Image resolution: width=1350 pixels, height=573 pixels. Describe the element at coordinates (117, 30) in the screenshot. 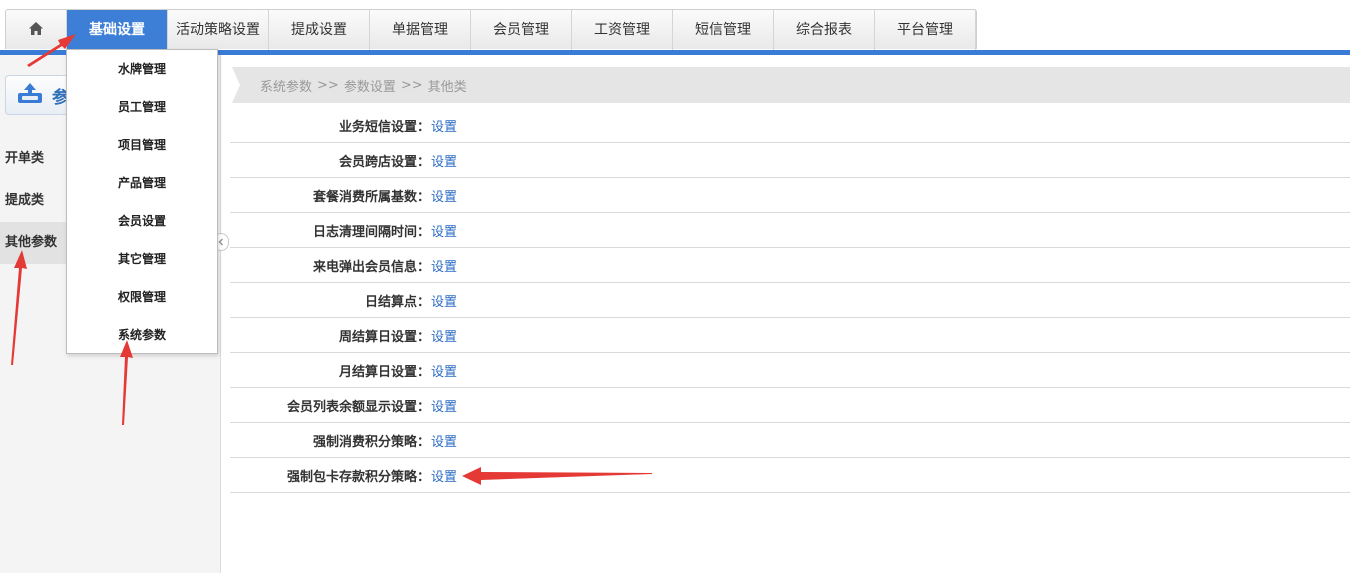

I see `nav-tab-basic-settings: 基础设置` at that location.